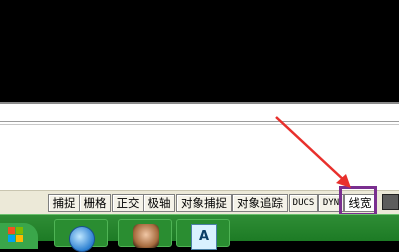  I want to click on snap-toggle-label: 捕捉, so click(64, 203).